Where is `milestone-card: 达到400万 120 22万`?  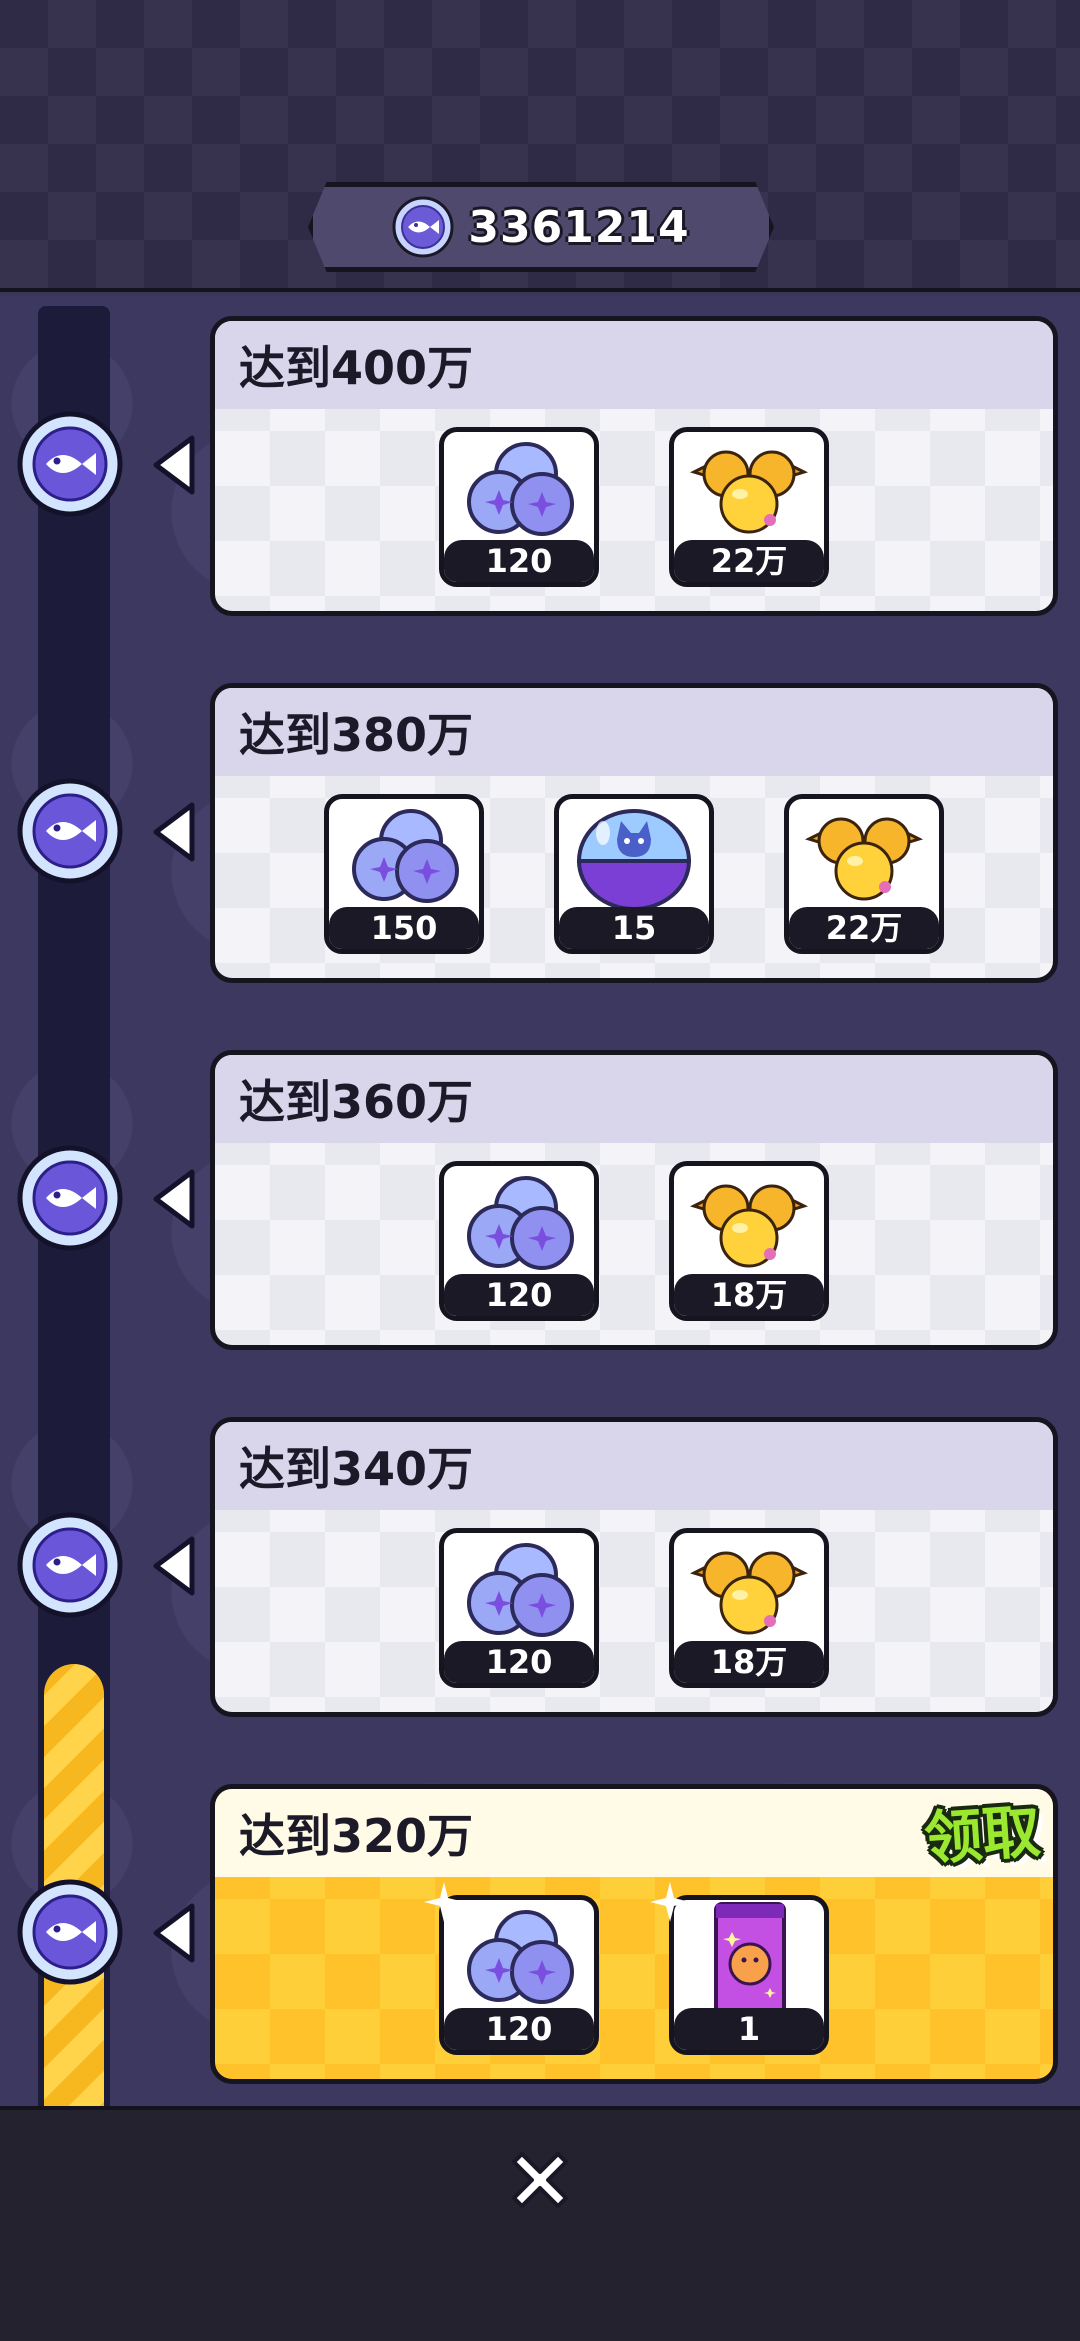 milestone-card: 达到400万 120 22万 is located at coordinates (634, 466).